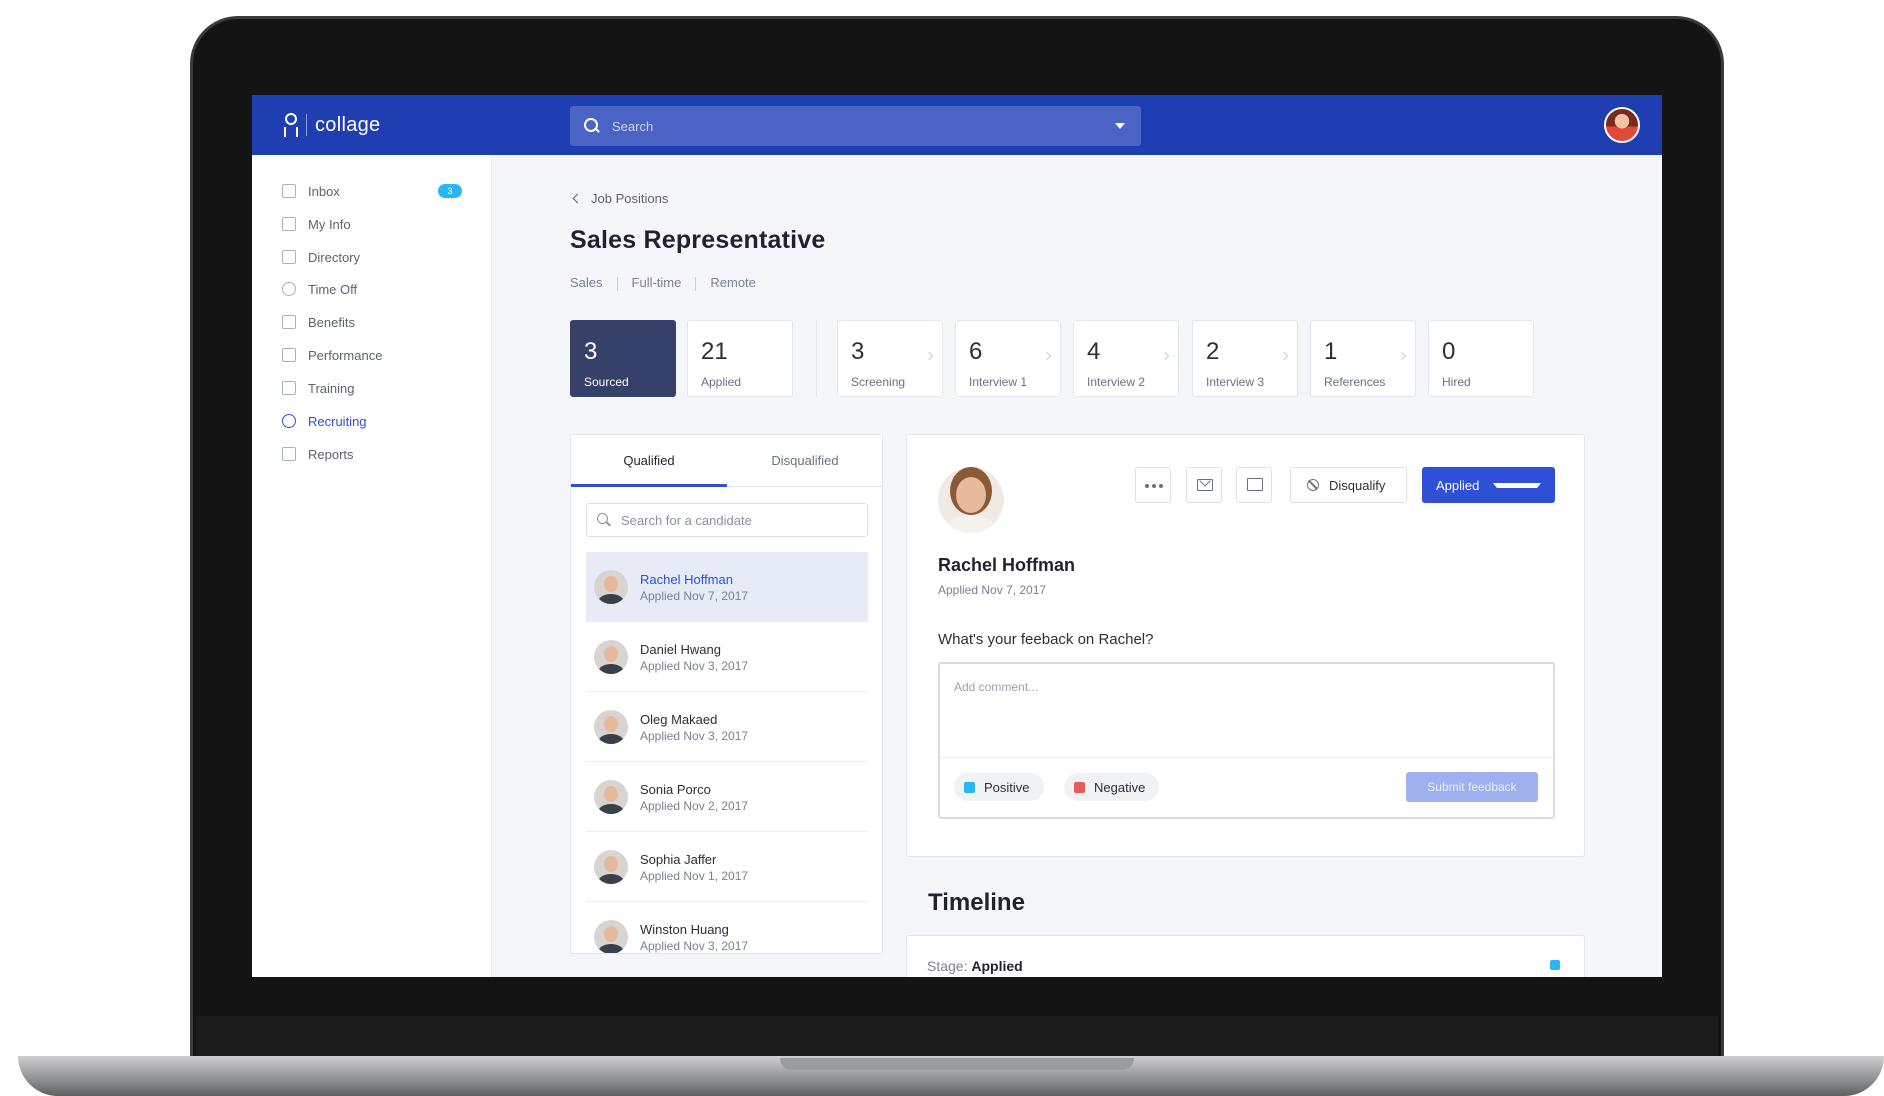 The width and height of the screenshot is (1884, 1096). What do you see at coordinates (289, 224) in the screenshot?
I see `person-icon` at bounding box center [289, 224].